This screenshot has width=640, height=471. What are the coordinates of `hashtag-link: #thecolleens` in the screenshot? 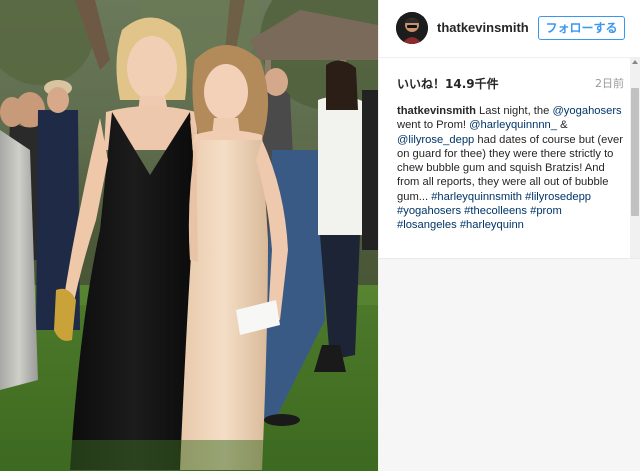 It's located at (495, 211).